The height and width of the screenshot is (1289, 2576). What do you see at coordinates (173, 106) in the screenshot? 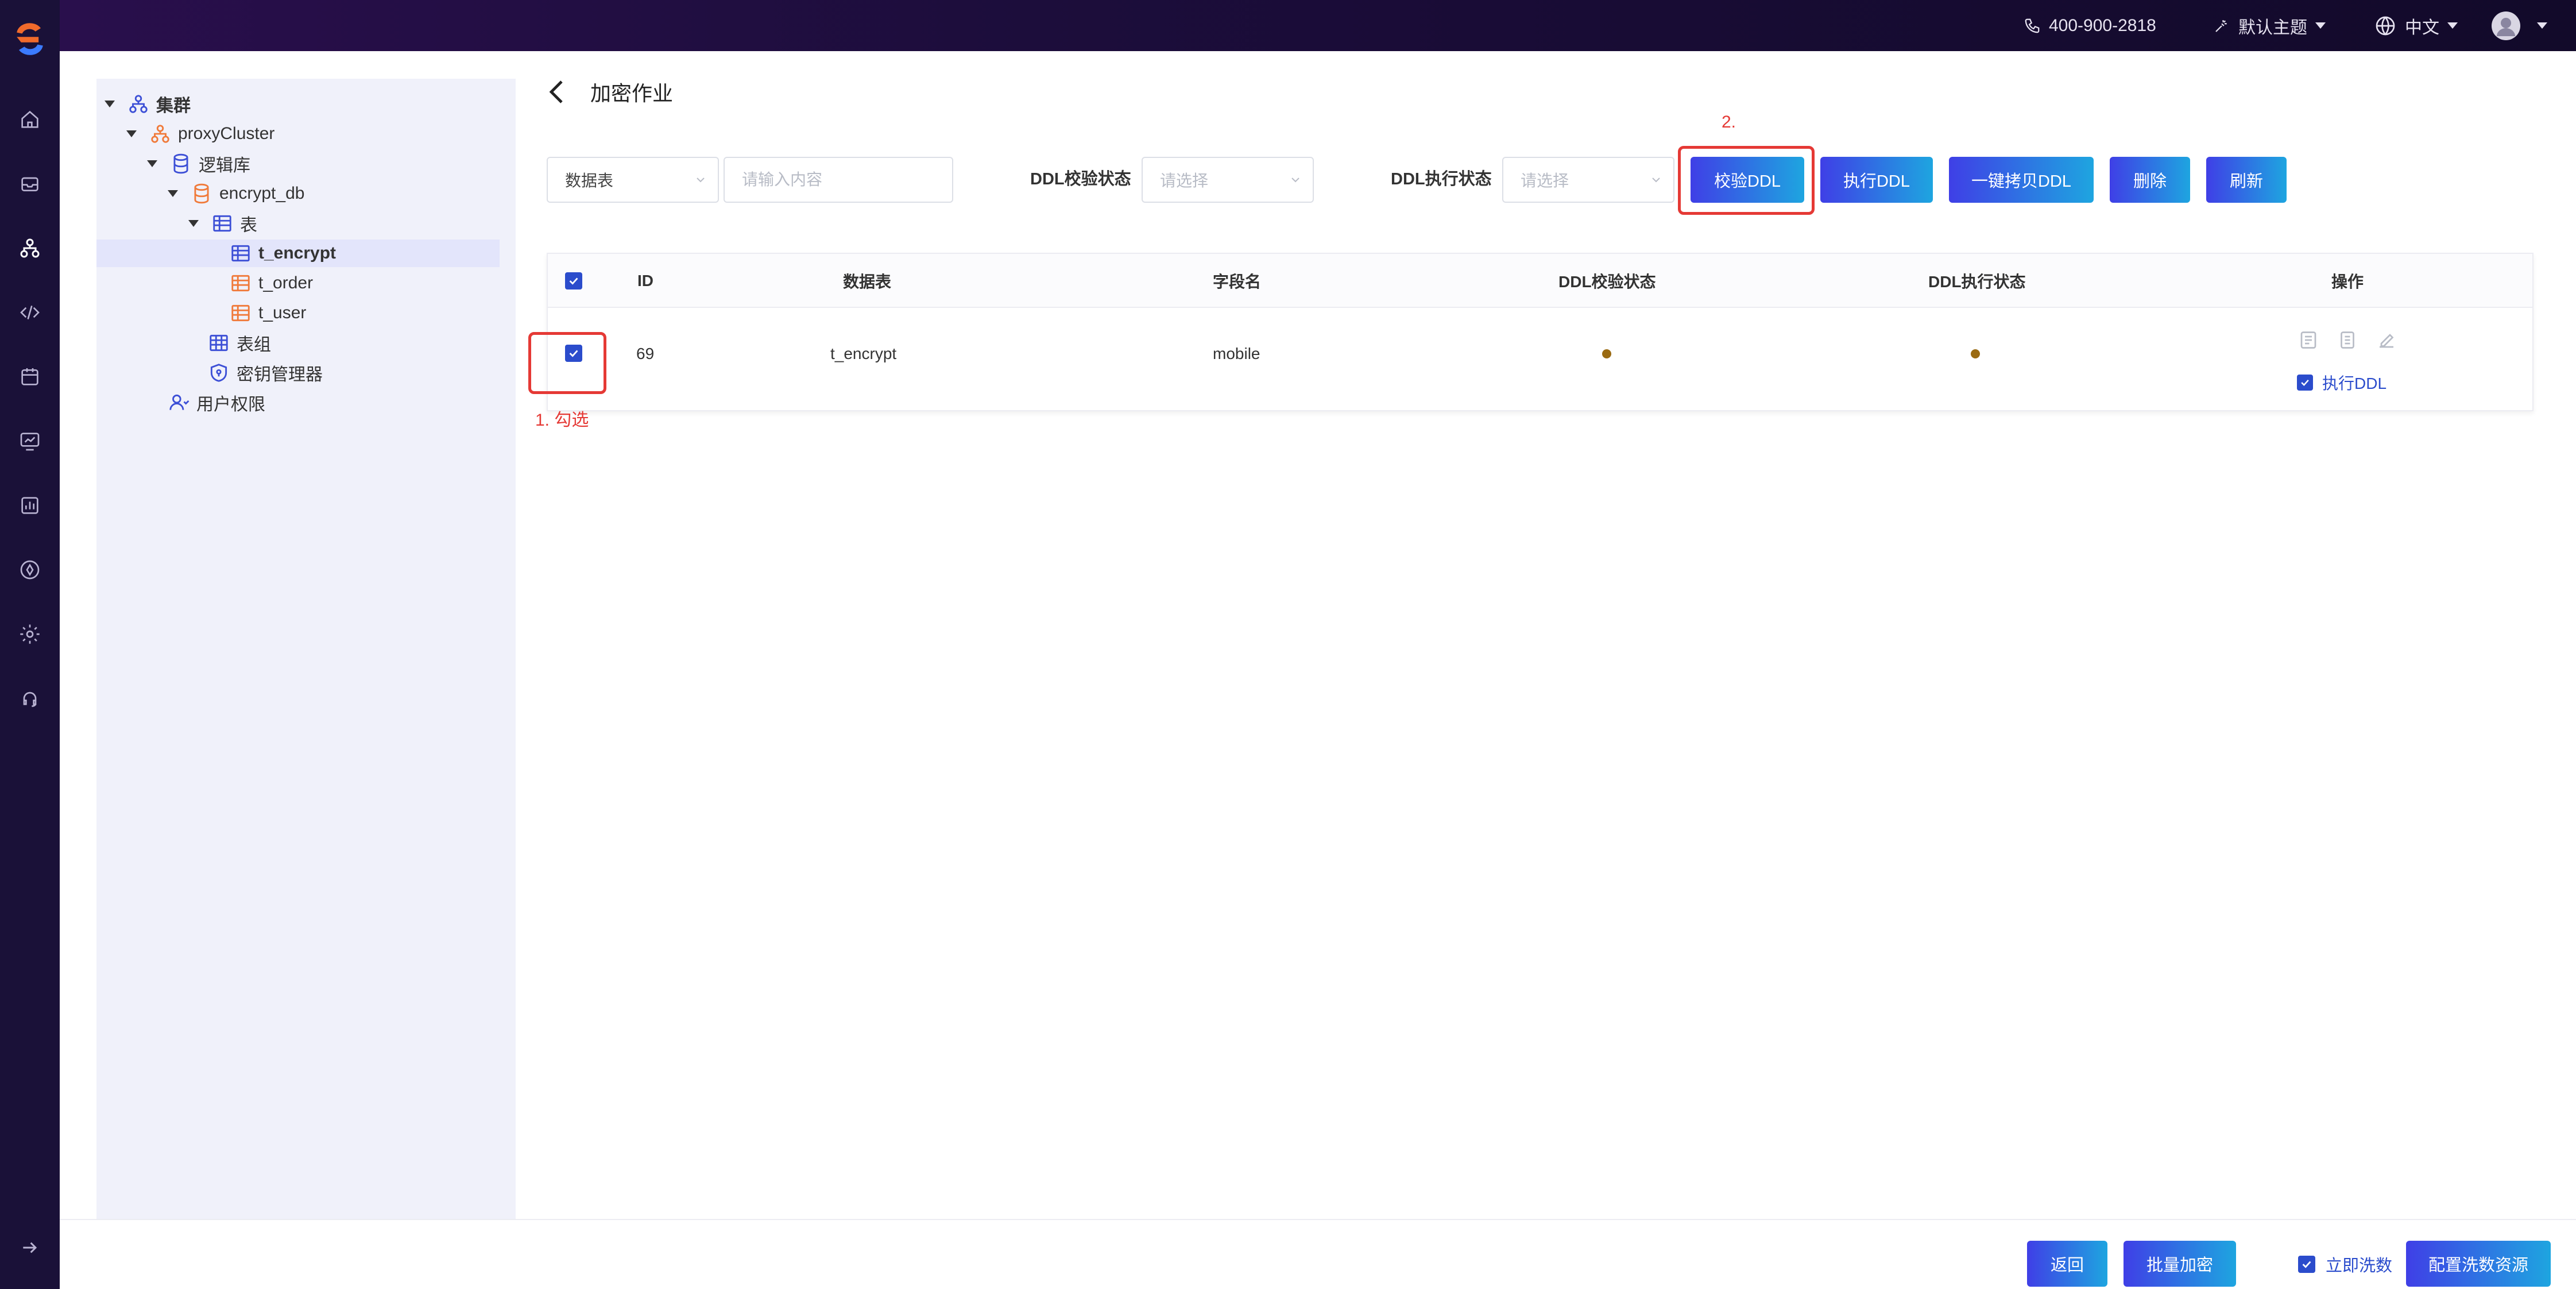
I see `tree-label-root: 集群` at bounding box center [173, 106].